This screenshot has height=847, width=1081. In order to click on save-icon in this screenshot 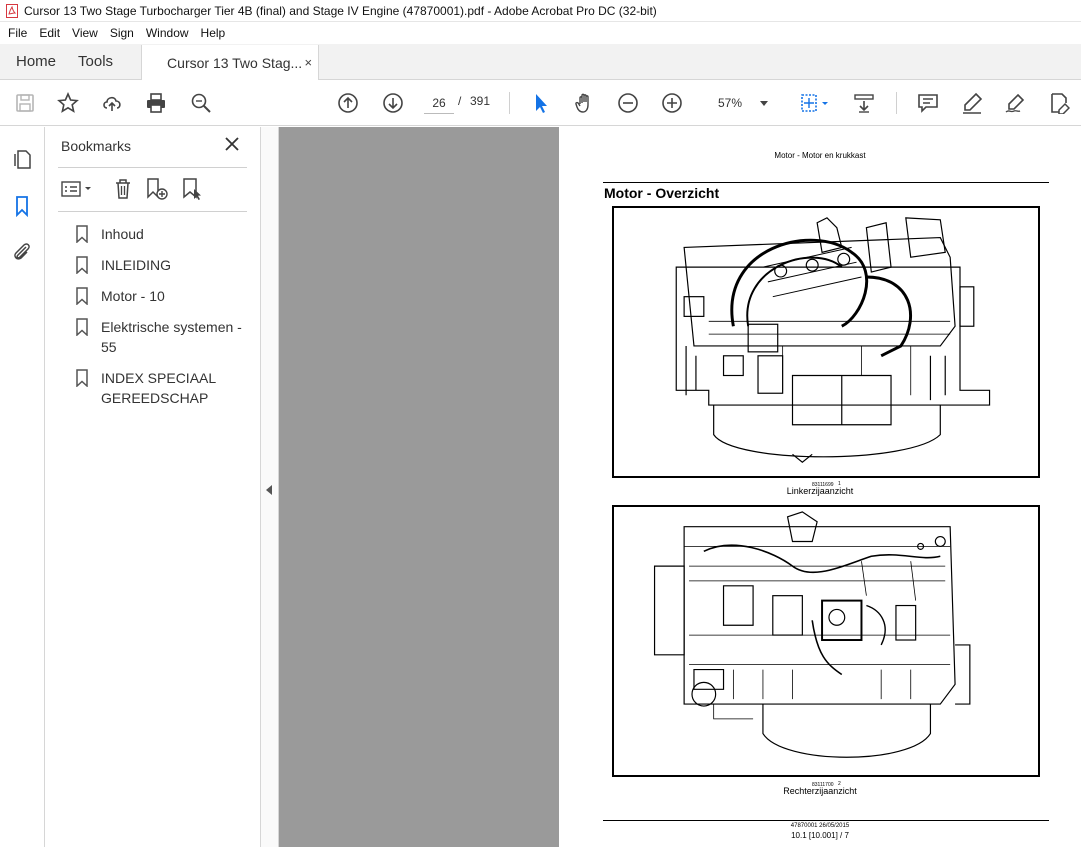, I will do `click(25, 103)`.